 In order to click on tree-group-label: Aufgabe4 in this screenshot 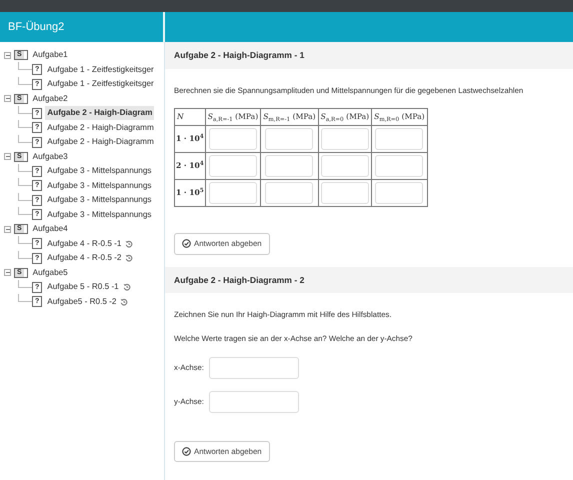, I will do `click(50, 229)`.